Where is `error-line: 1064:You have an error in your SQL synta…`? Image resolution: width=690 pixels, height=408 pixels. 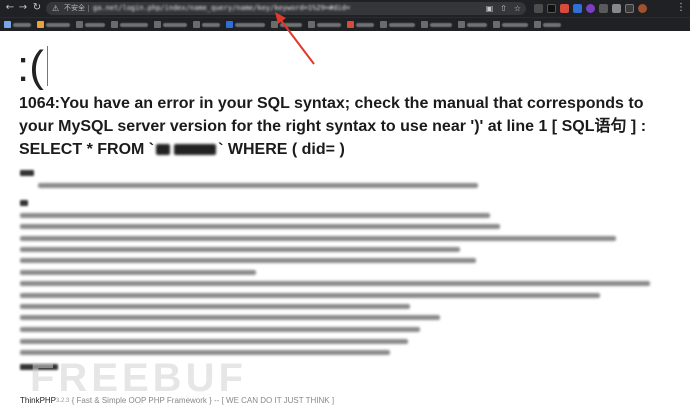 error-line: 1064:You have an error in your SQL synta… is located at coordinates (331, 103).